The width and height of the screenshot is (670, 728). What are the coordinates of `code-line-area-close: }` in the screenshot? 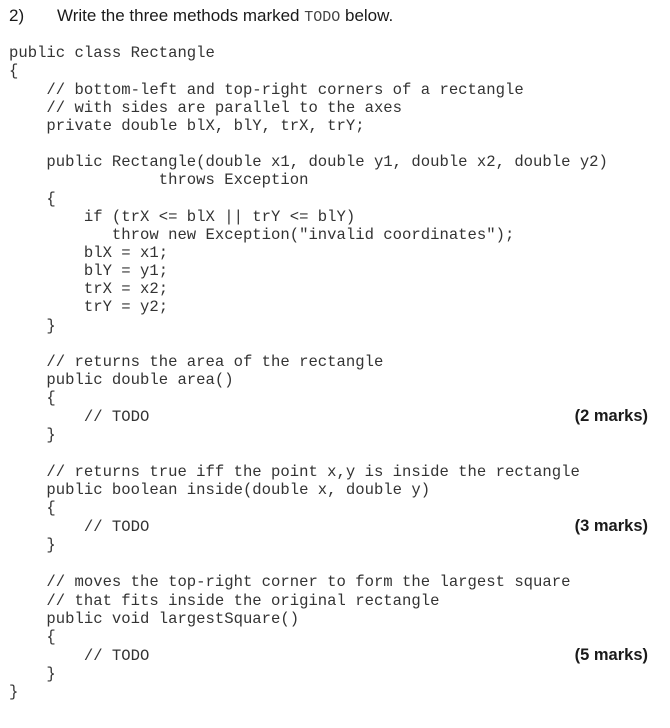 It's located at (32, 435).